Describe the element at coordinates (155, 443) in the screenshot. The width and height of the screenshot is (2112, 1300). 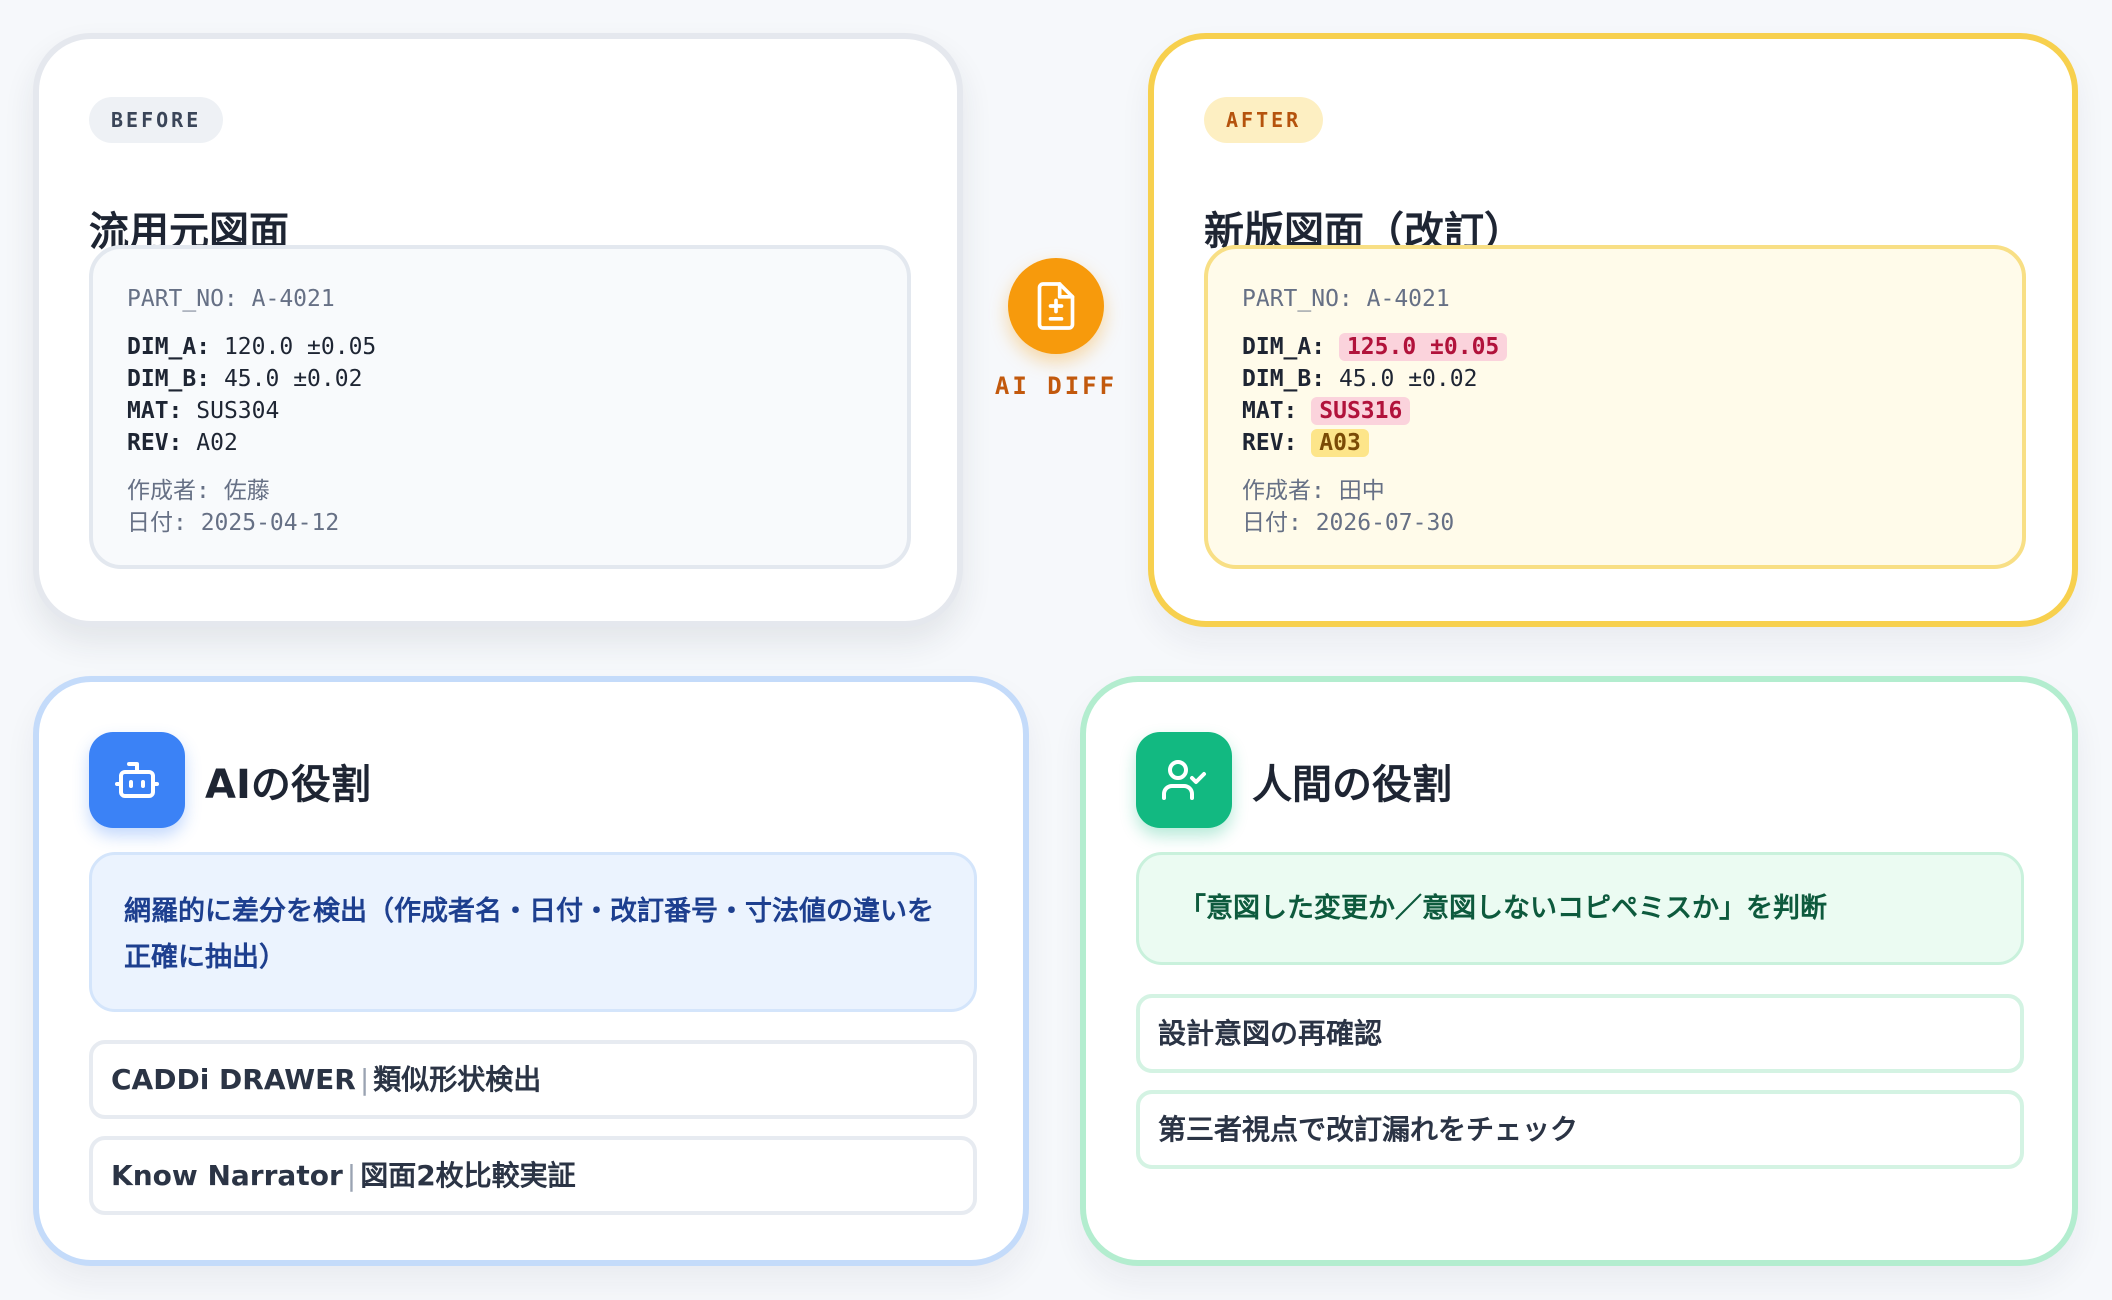
I see `before-rev-key: REV:` at that location.